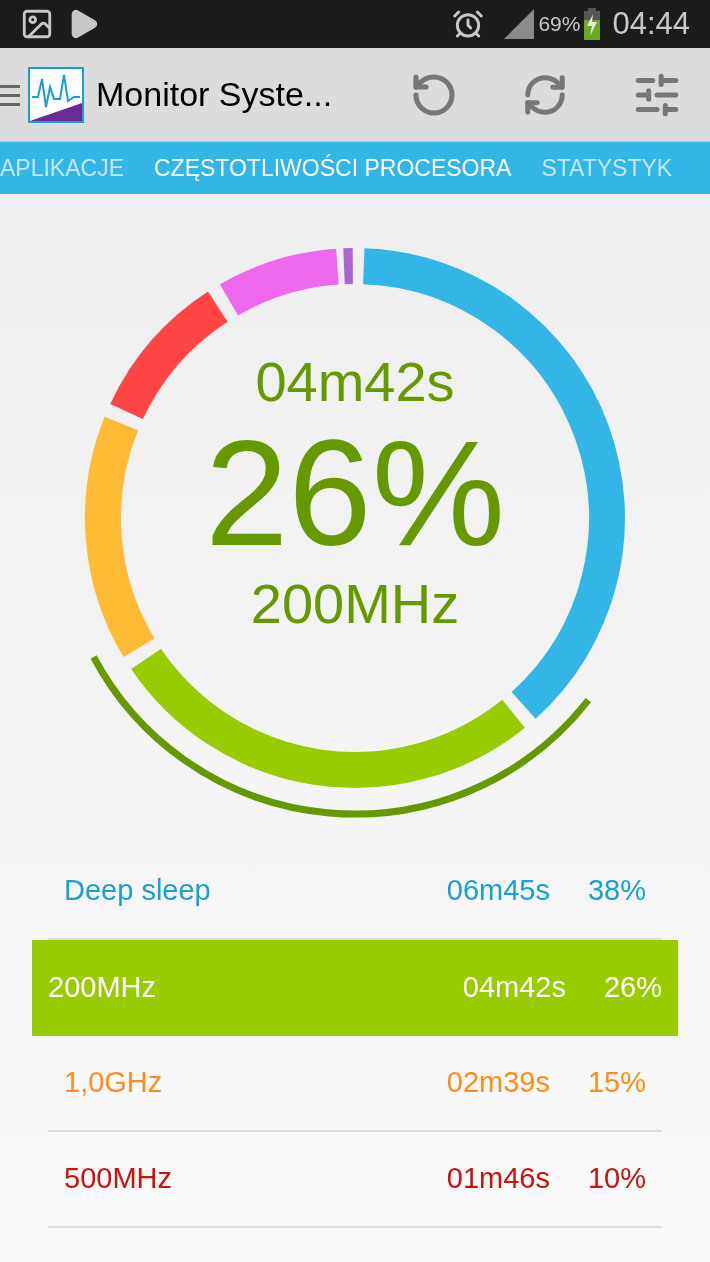 This screenshot has width=710, height=1262. What do you see at coordinates (559, 24) in the screenshot?
I see `battery-percent: 69%` at bounding box center [559, 24].